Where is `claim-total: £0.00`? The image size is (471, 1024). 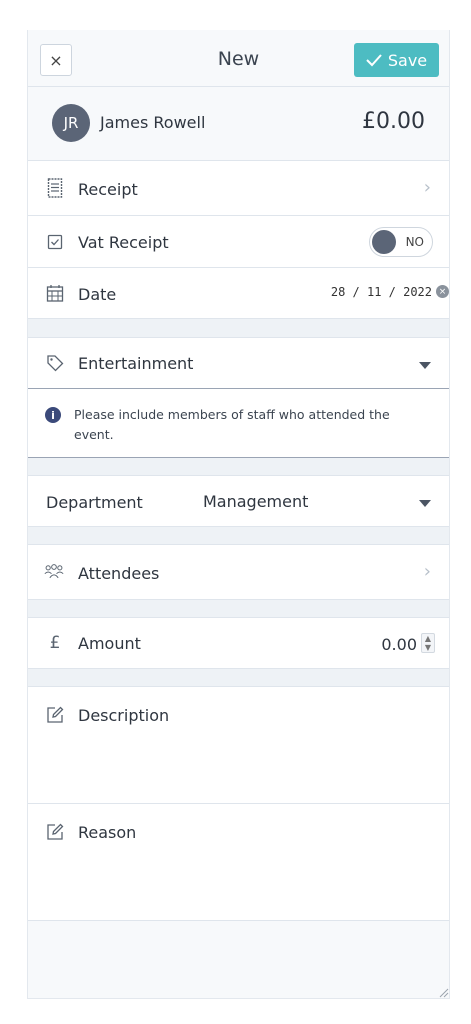
claim-total: £0.00 is located at coordinates (393, 121).